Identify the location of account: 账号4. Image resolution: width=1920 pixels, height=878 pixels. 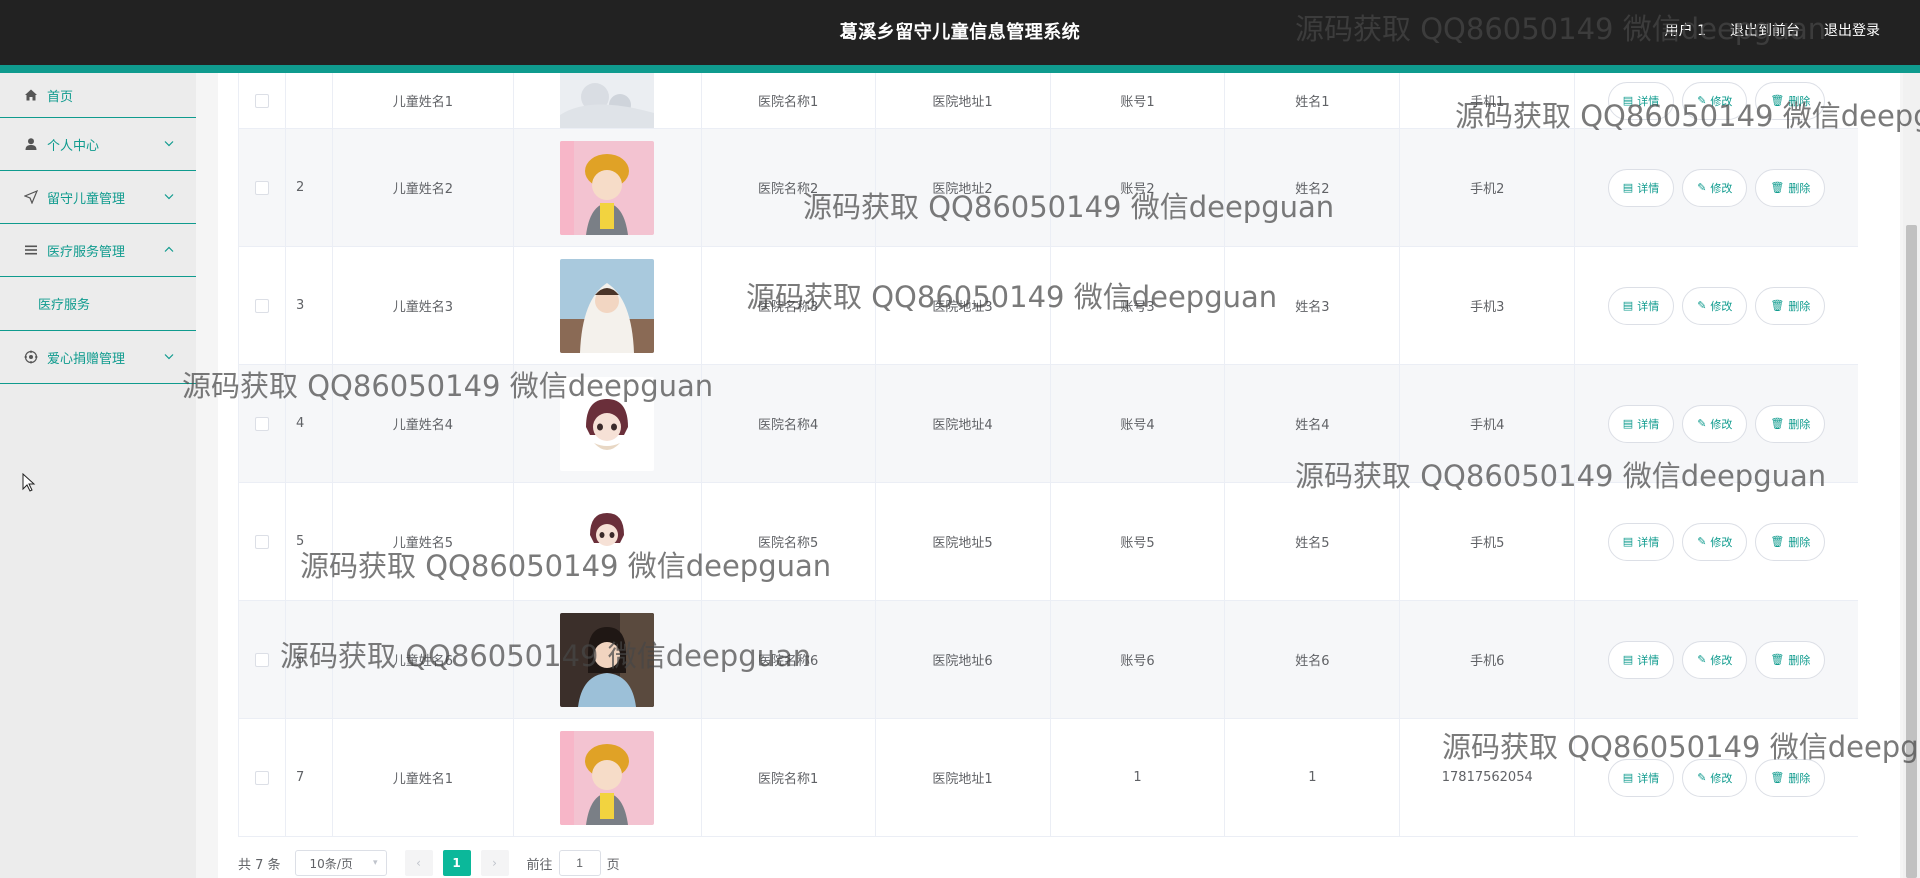
(1138, 423).